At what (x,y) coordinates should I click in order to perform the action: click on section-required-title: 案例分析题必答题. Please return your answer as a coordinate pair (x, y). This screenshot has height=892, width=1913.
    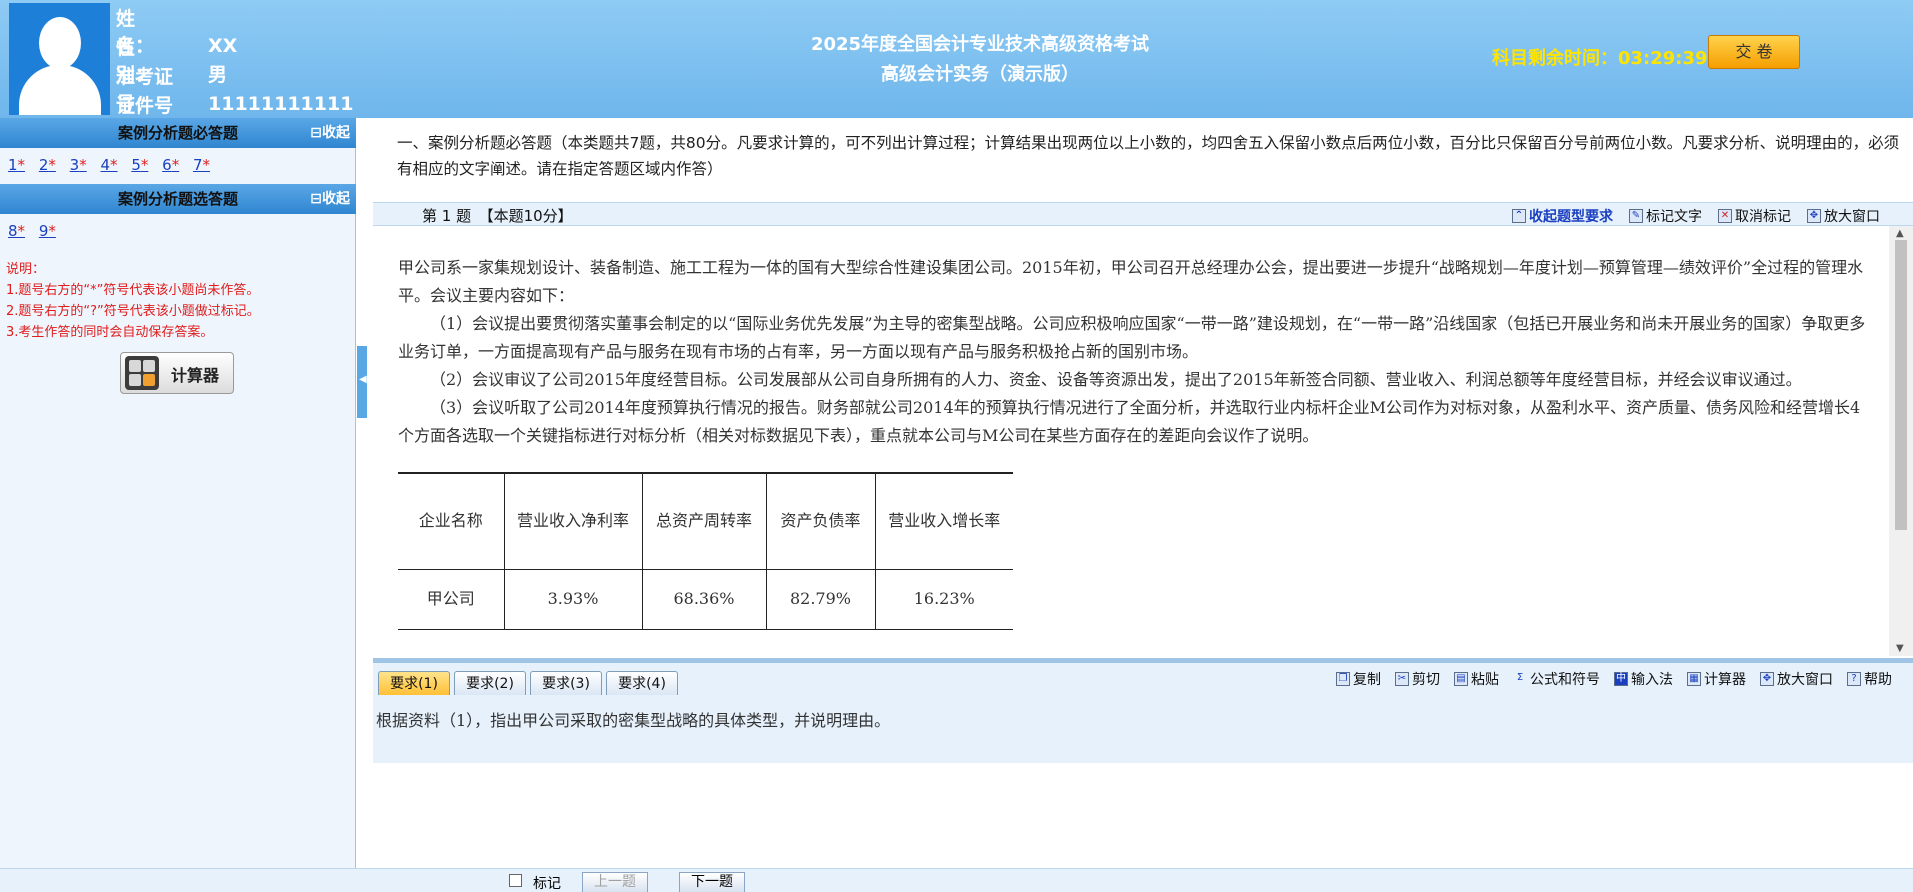
    Looking at the image, I should click on (177, 133).